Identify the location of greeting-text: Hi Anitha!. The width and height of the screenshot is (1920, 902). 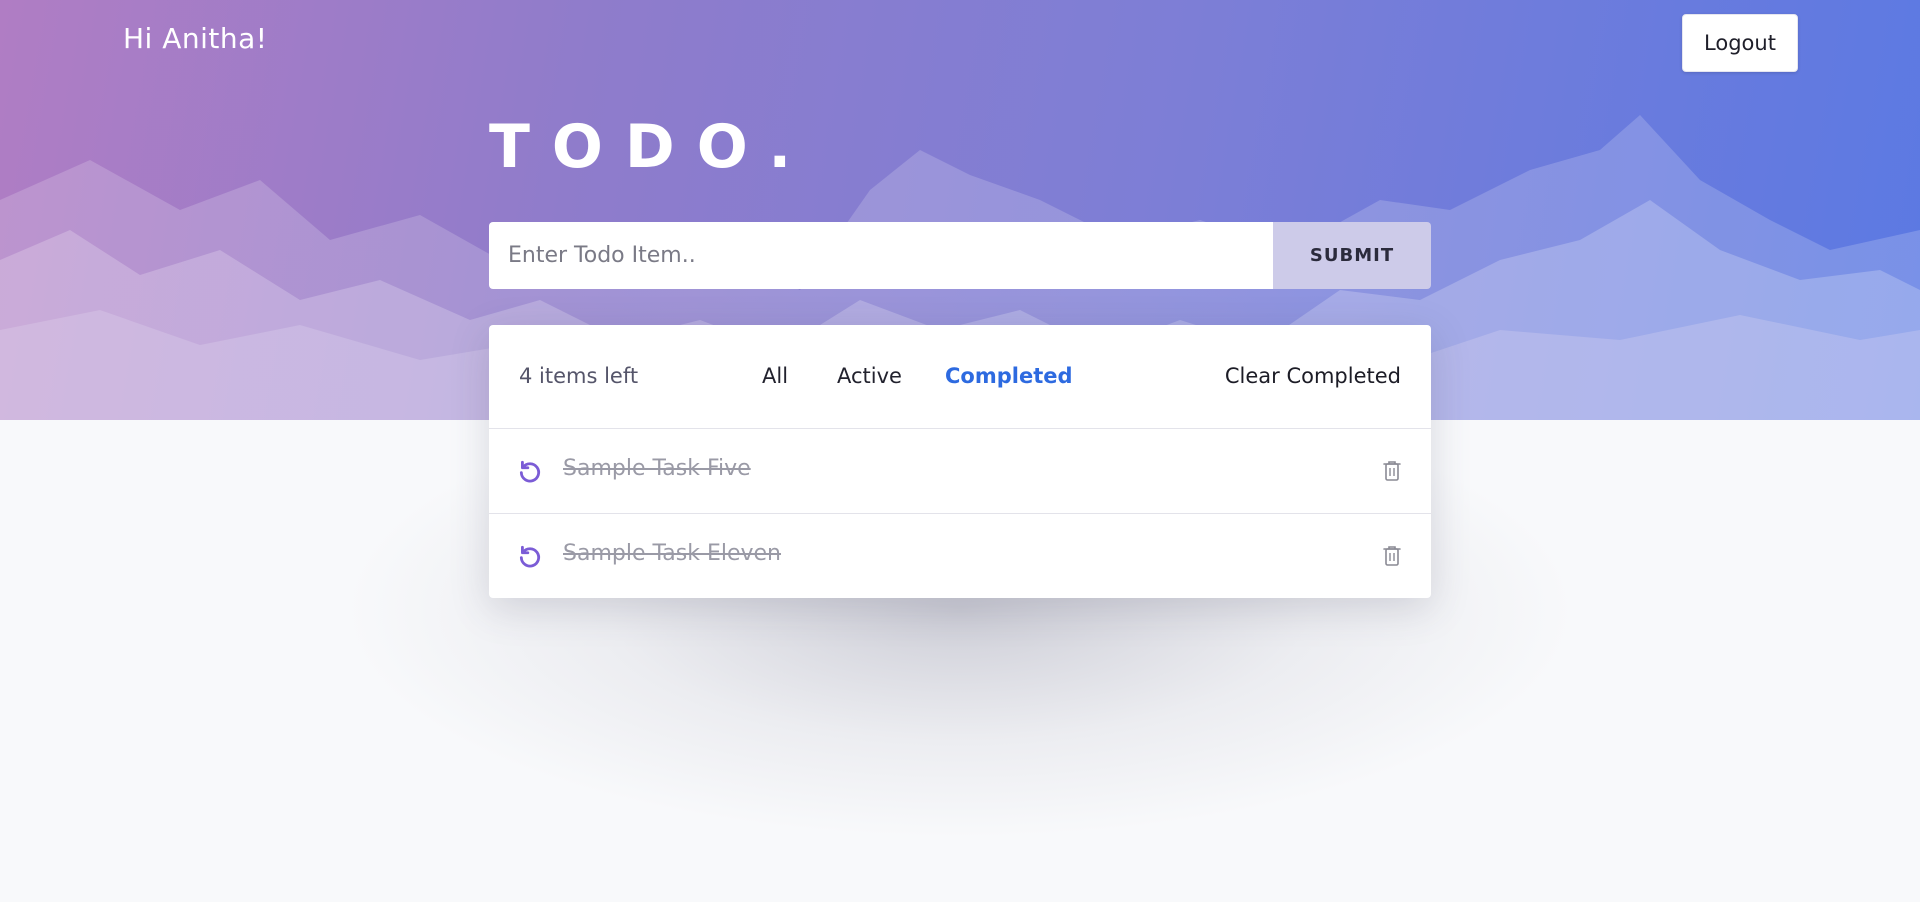
(195, 38).